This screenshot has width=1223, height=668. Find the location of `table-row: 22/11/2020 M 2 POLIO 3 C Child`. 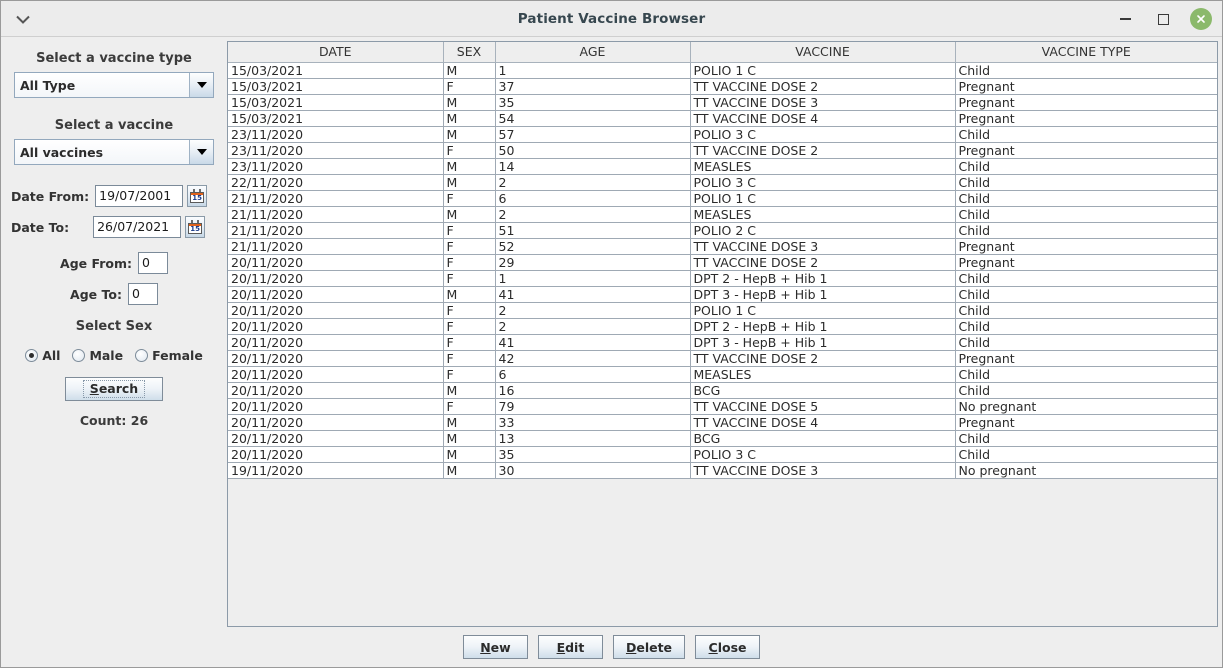

table-row: 22/11/2020 M 2 POLIO 3 C Child is located at coordinates (722, 182).